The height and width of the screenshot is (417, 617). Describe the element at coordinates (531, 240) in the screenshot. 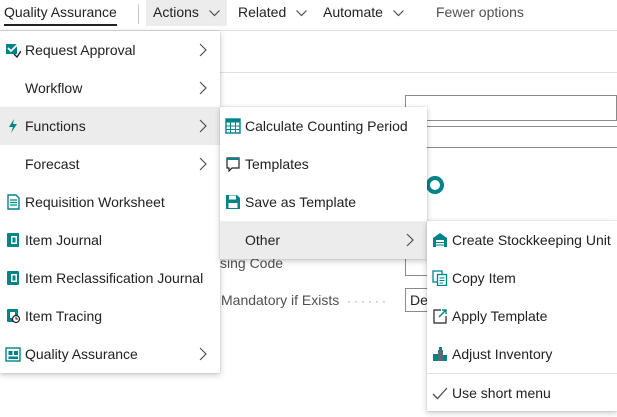

I see `menu-item-label: Create Stockkeeping Unit` at that location.